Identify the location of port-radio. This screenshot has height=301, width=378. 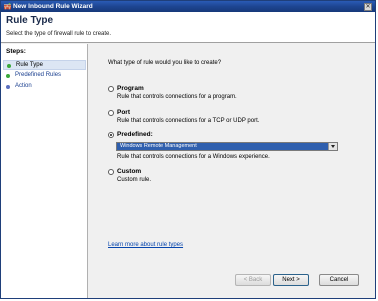
(111, 113).